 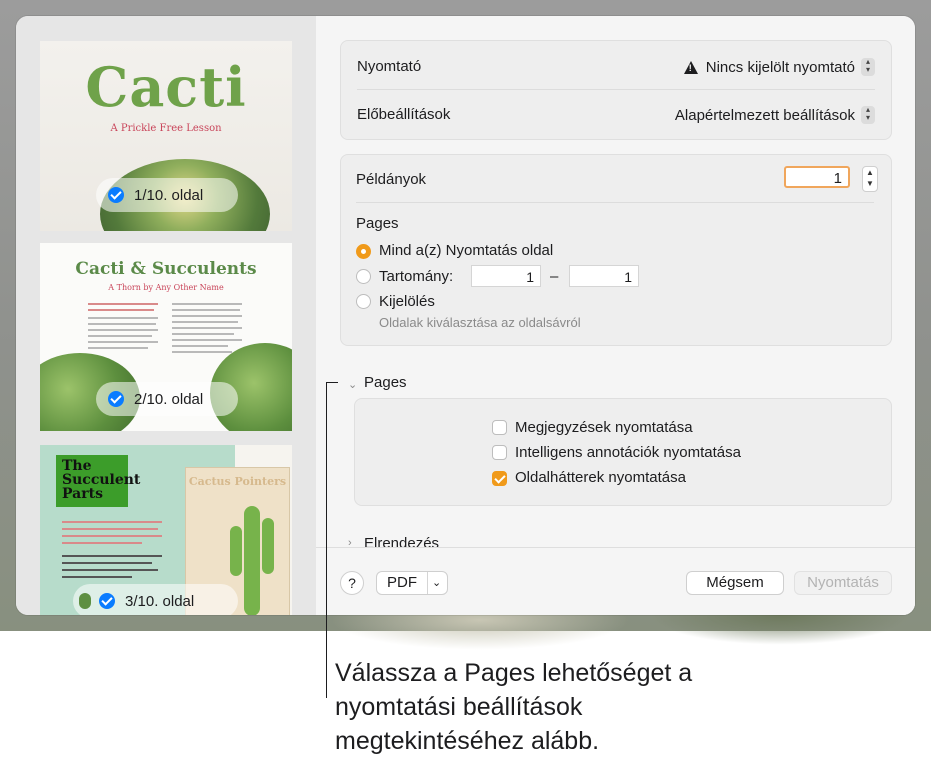 What do you see at coordinates (402, 582) in the screenshot?
I see `pdf-label: PDF` at bounding box center [402, 582].